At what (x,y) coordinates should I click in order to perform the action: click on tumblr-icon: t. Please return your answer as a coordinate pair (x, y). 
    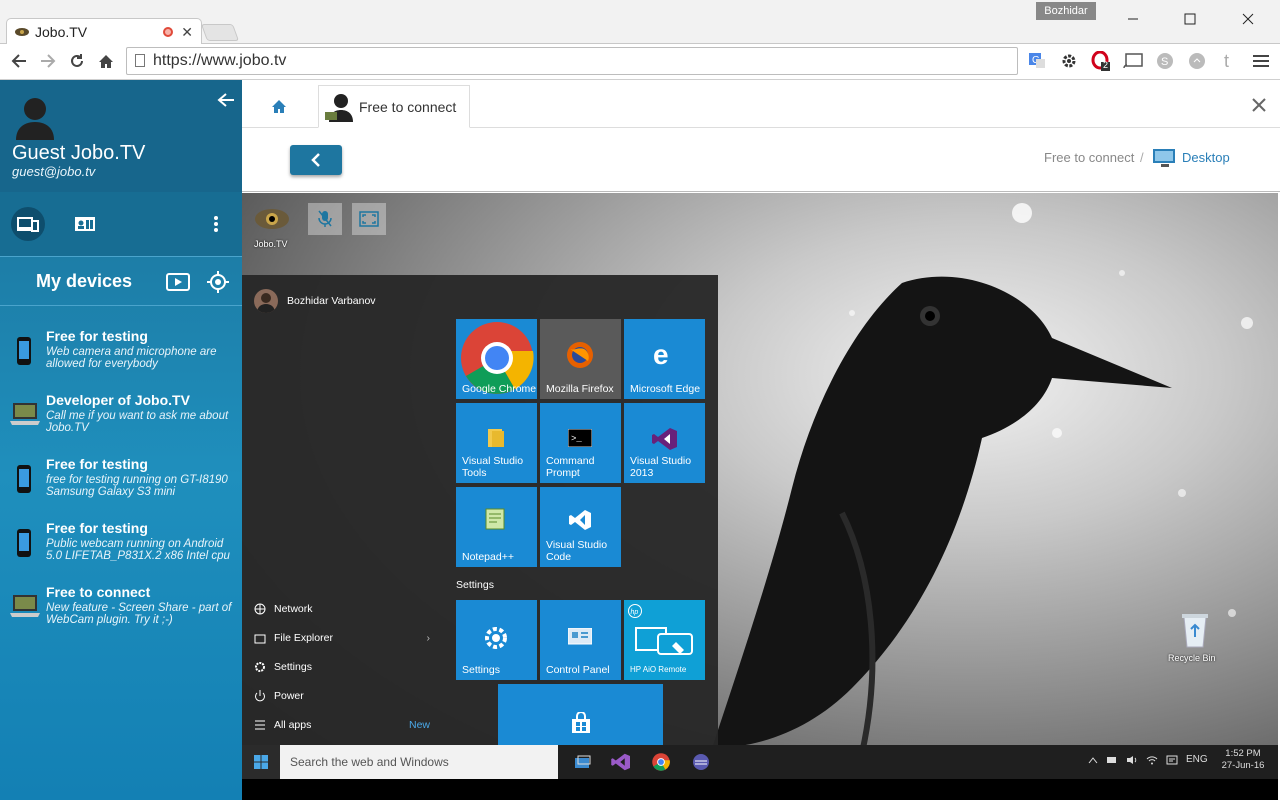
    Looking at the image, I should click on (1229, 61).